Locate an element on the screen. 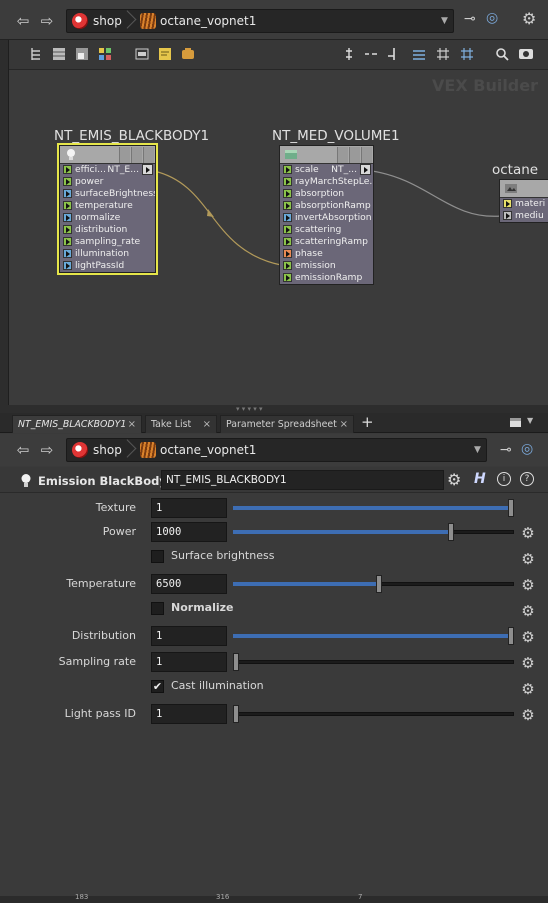 Image resolution: width=548 pixels, height=903 pixels. help-icon: ? is located at coordinates (527, 479).